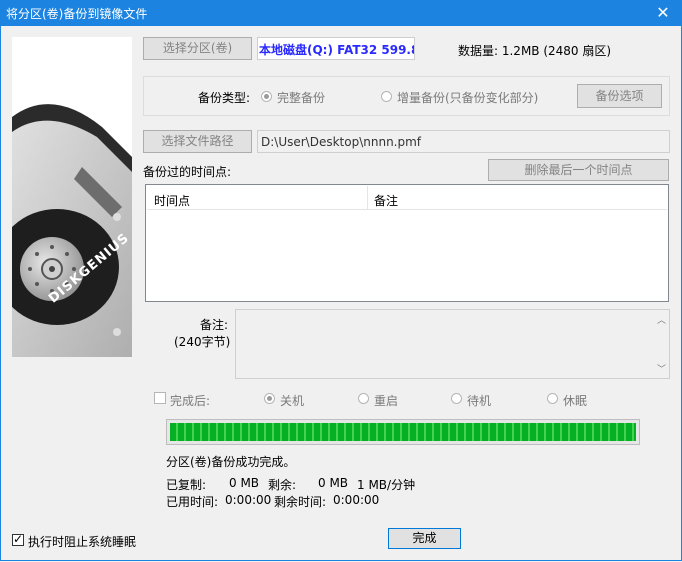  What do you see at coordinates (663, 13) in the screenshot?
I see `close-icon: ✕` at bounding box center [663, 13].